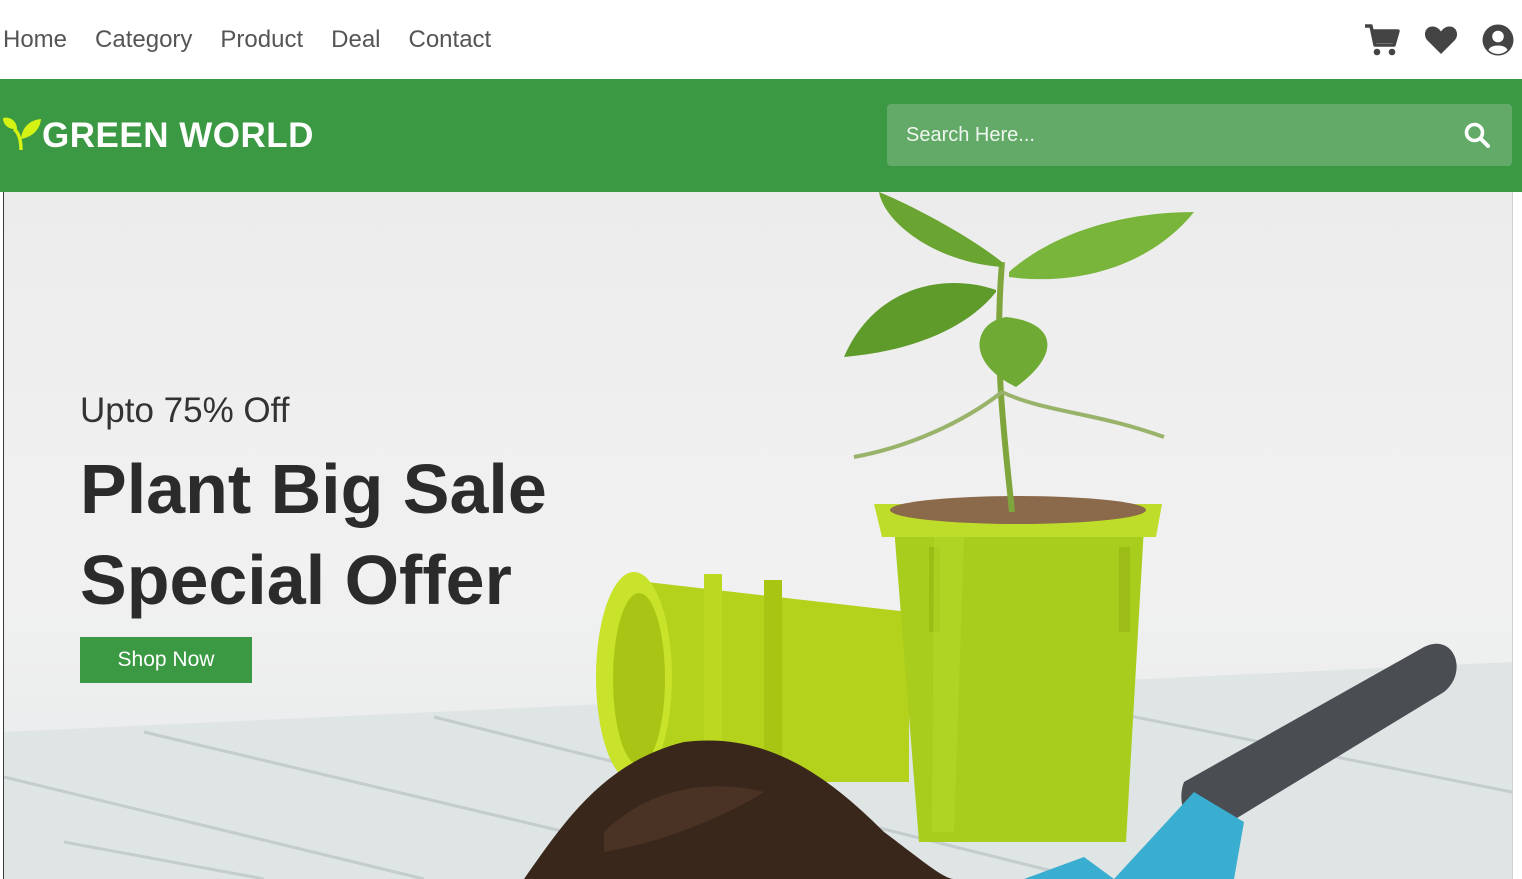 This screenshot has width=1522, height=879. I want to click on user-icon, so click(1498, 40).